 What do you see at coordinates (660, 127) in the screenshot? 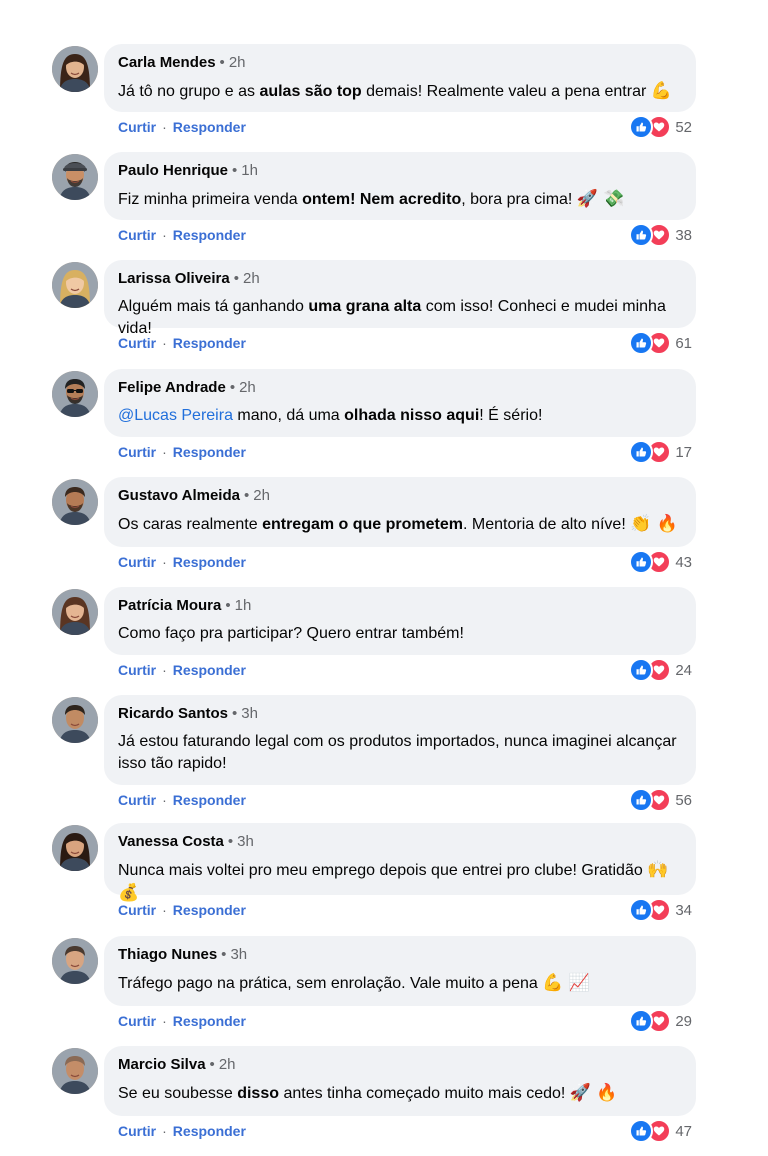
I see `reactions-summary: 52` at bounding box center [660, 127].